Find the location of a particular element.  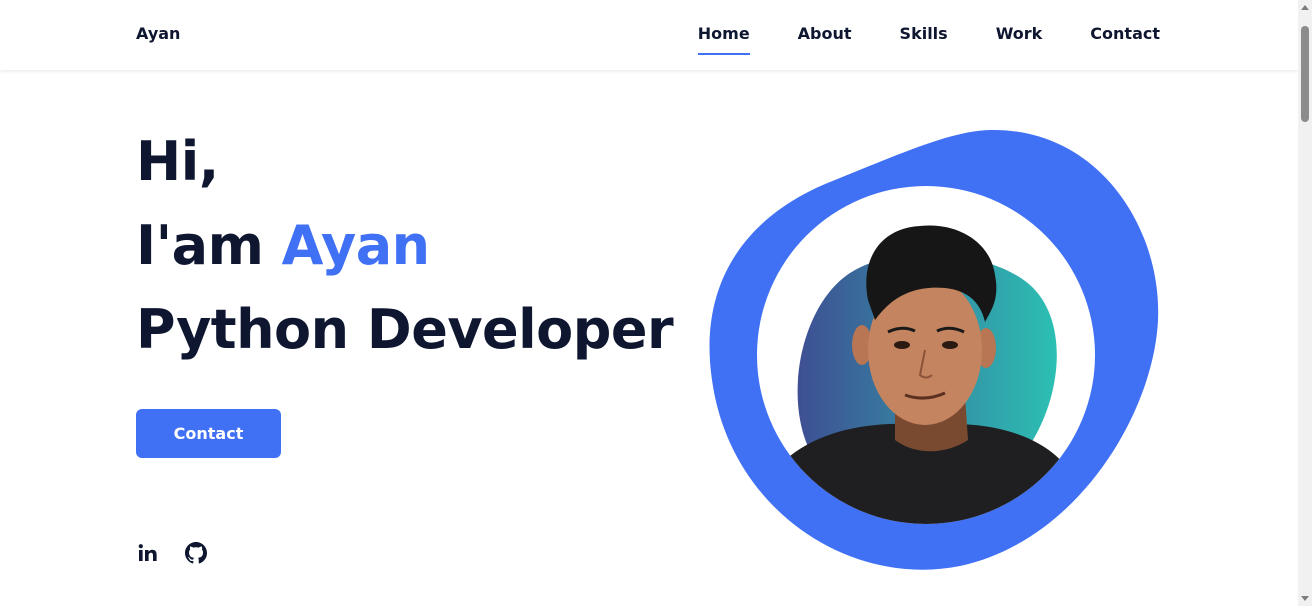

scroll-down-arrow-icon is located at coordinates (1305, 598).